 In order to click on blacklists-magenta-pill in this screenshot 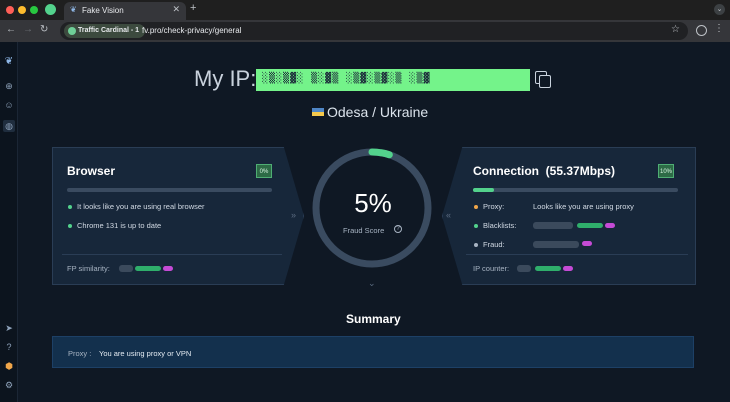, I will do `click(610, 225)`.